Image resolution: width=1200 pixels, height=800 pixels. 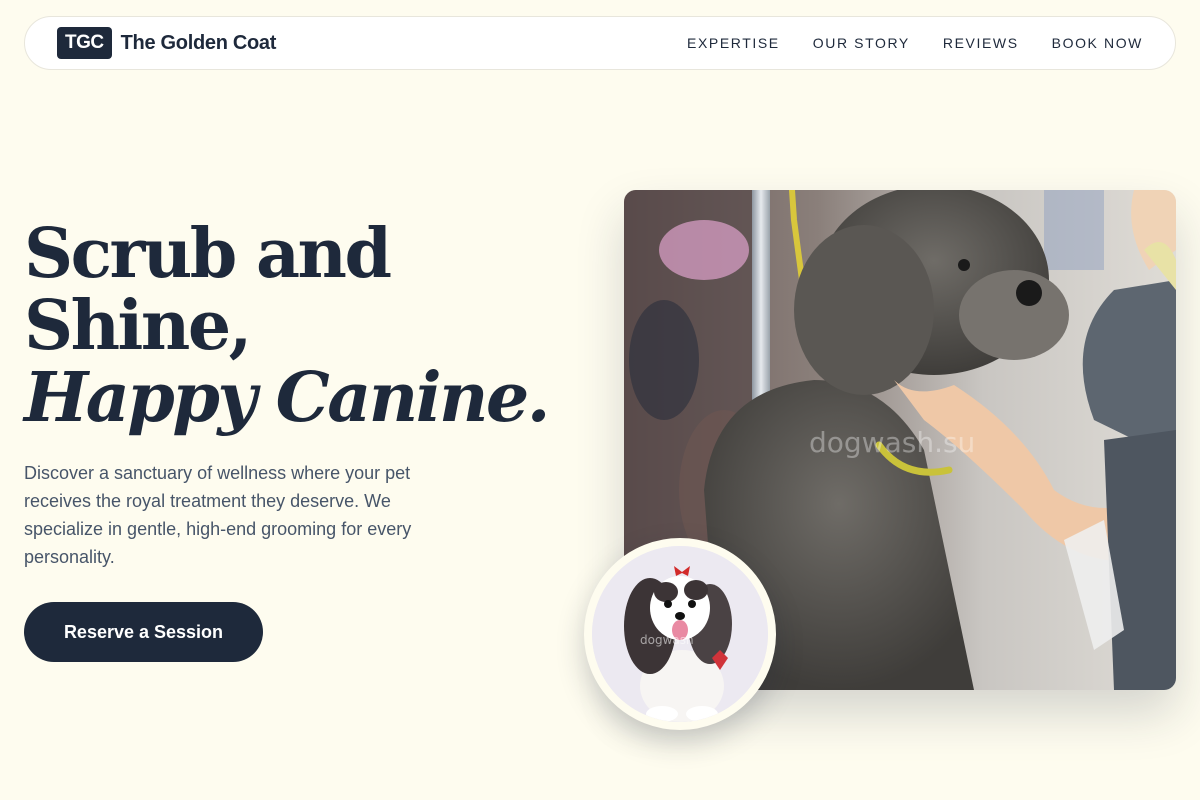 What do you see at coordinates (138, 326) in the screenshot?
I see `hero-title-line-2: Shine,` at bounding box center [138, 326].